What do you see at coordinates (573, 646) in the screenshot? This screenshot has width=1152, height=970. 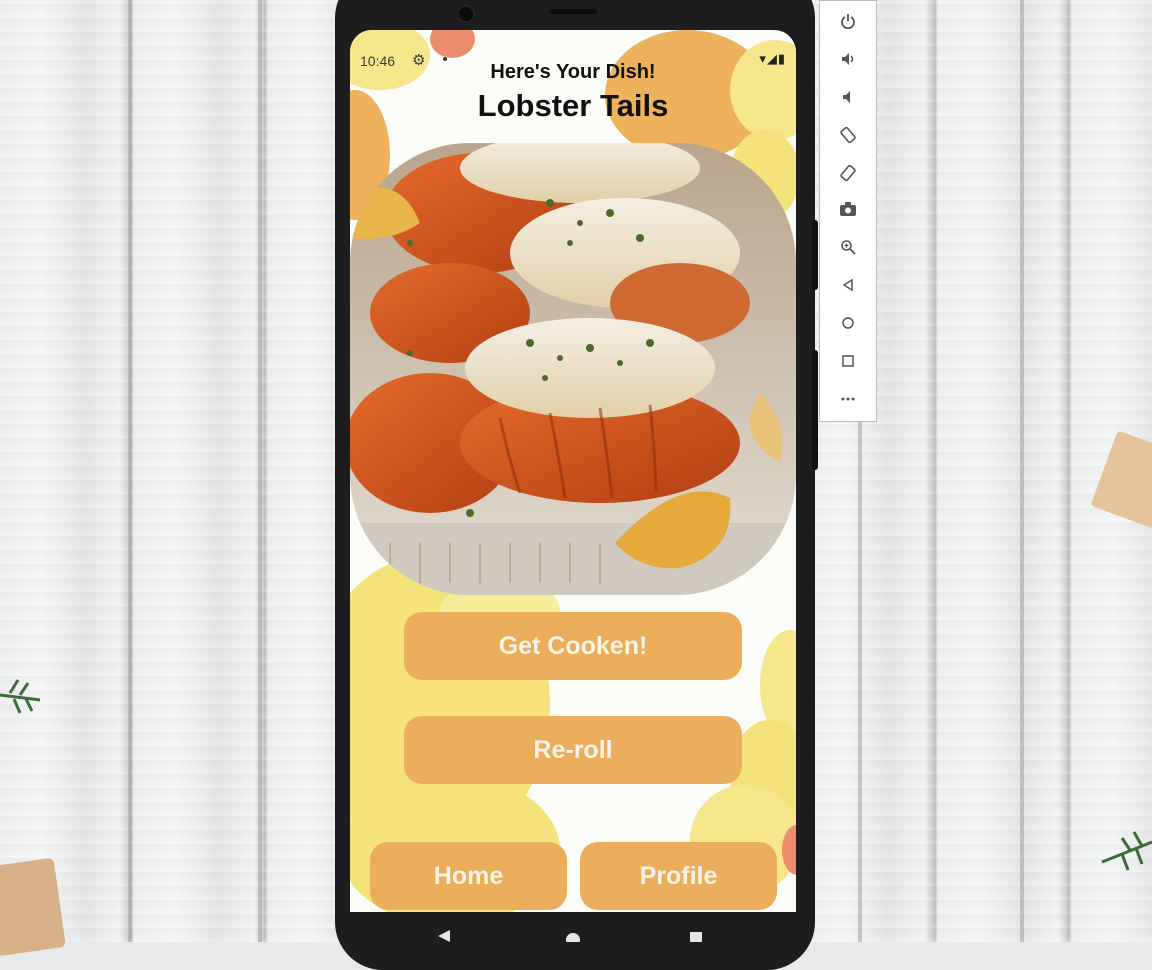 I see `get-cooking-button: Get Cooken!` at bounding box center [573, 646].